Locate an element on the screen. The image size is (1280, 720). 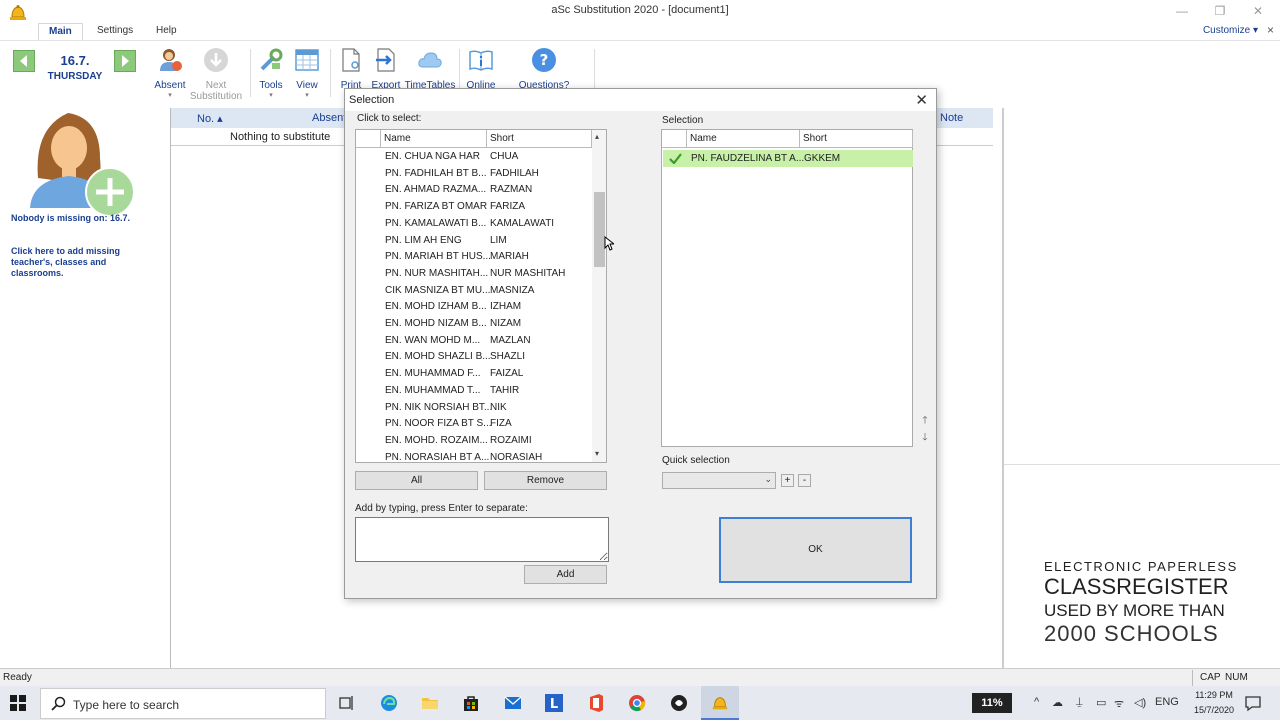
type-to-add-input is located at coordinates (482, 539).